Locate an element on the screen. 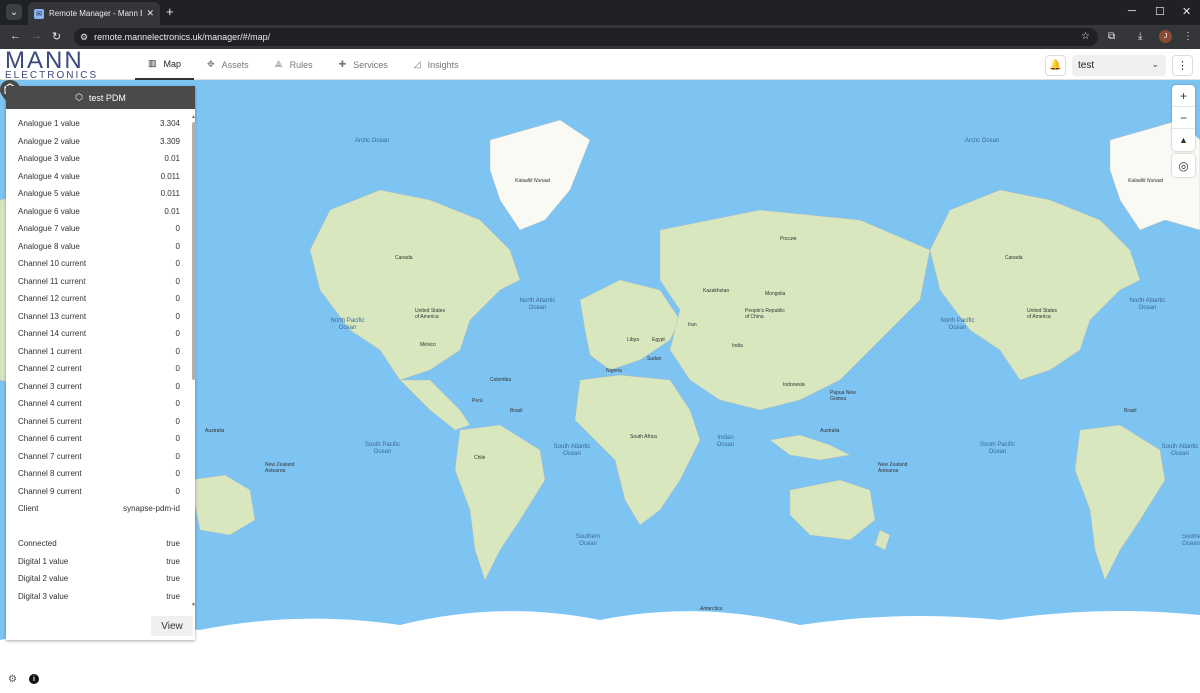 Image resolution: width=1200 pixels, height=693 pixels. attribute-name: Channel 5 current is located at coordinates (50, 421).